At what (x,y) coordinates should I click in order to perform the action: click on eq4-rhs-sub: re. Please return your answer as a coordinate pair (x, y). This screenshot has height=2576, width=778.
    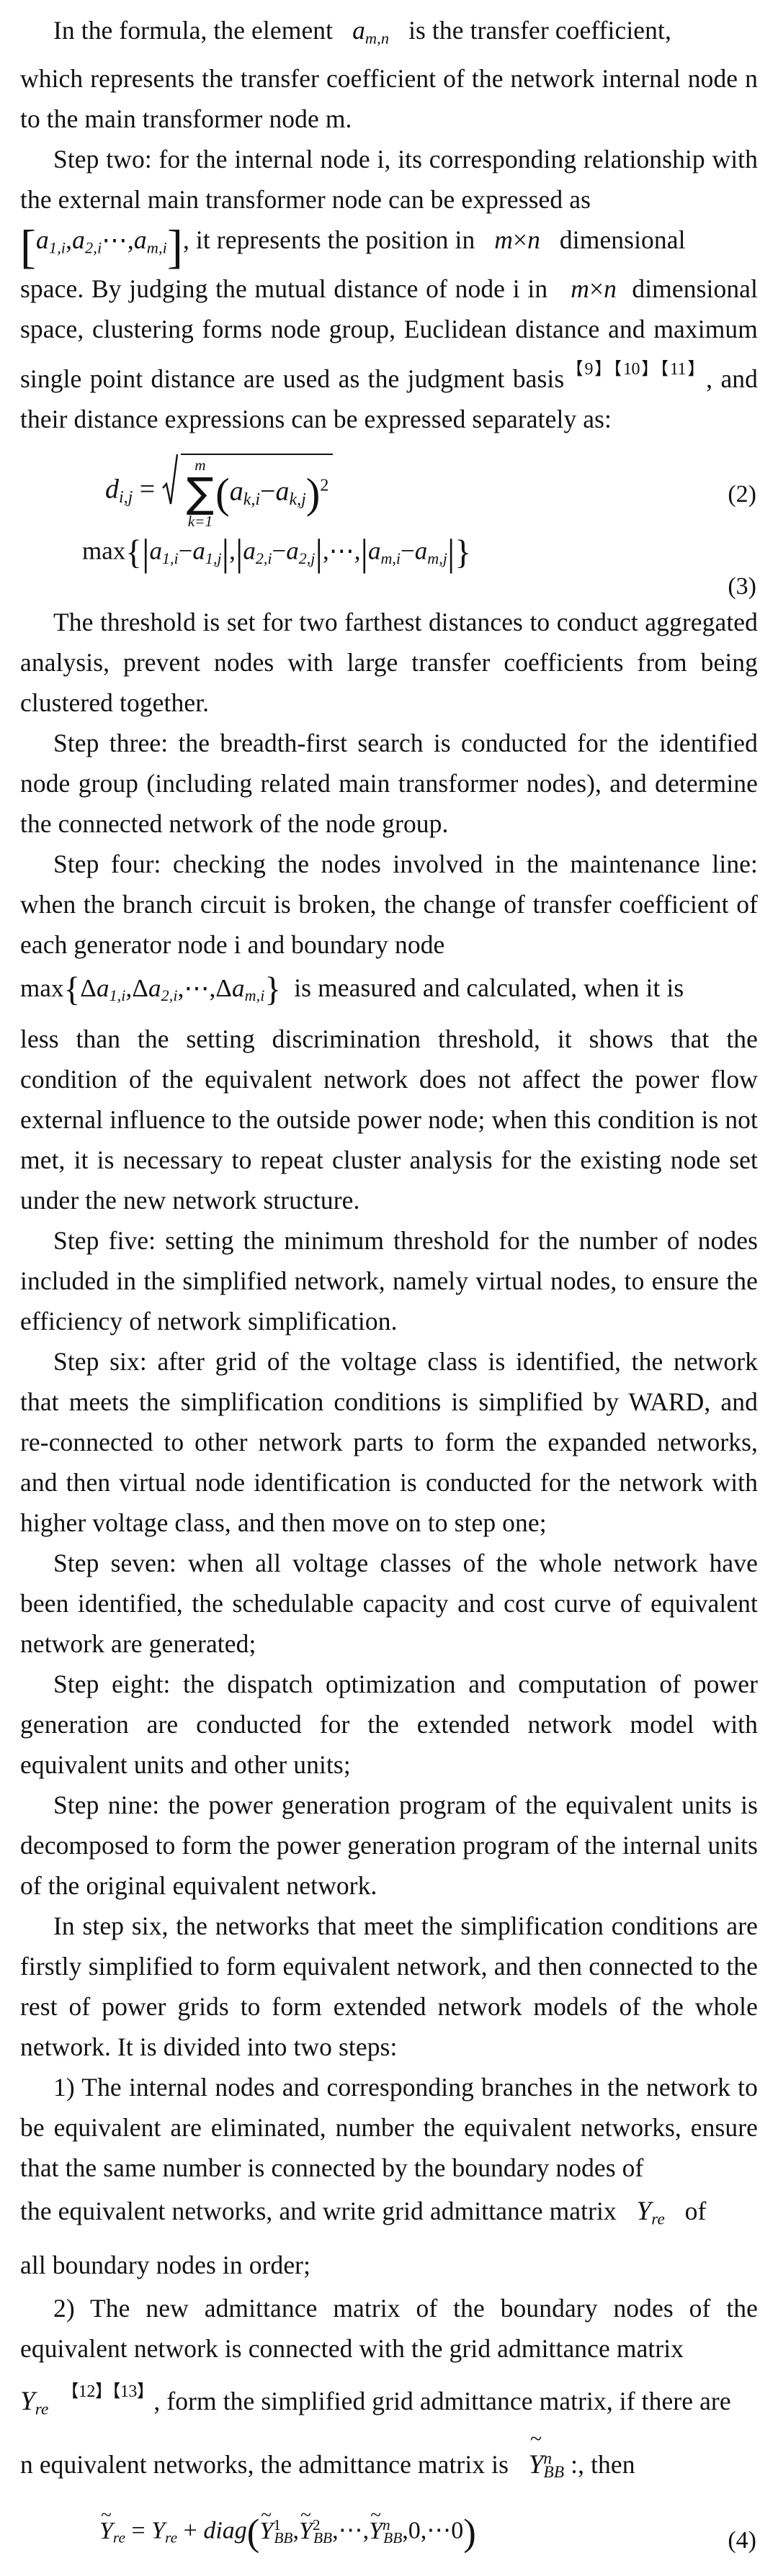
    Looking at the image, I should click on (171, 2537).